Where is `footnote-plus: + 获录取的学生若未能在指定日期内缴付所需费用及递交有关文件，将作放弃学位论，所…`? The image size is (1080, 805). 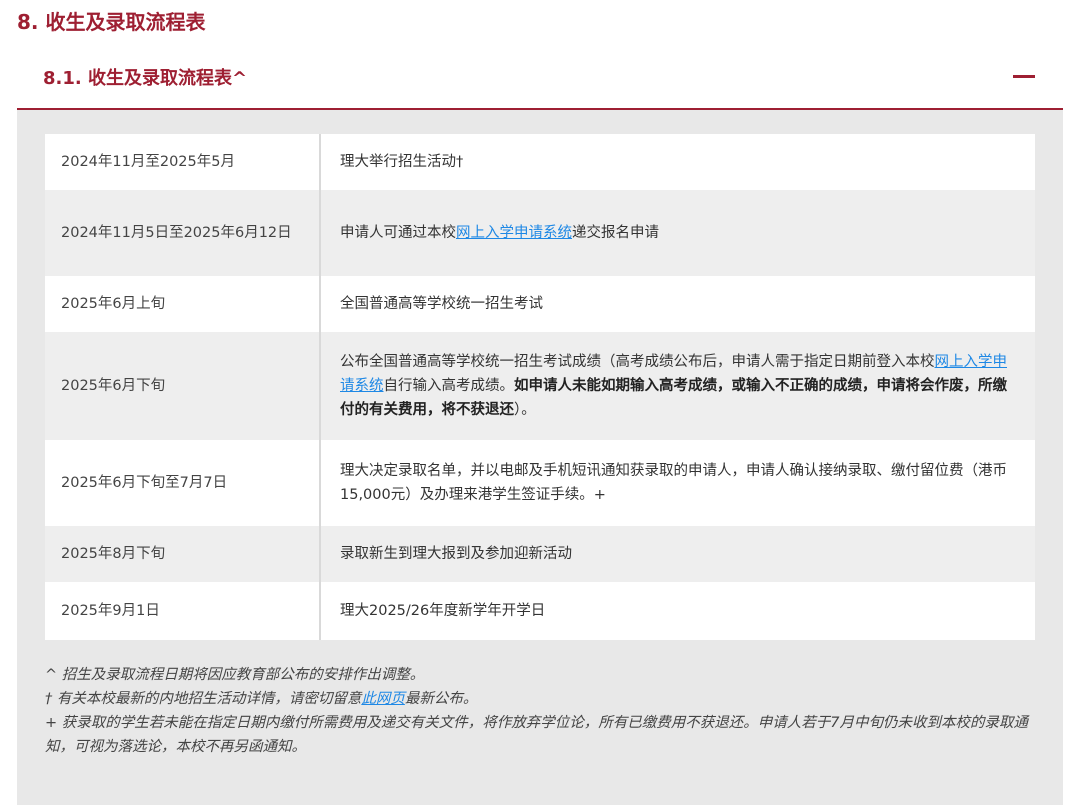
footnote-plus: + 获录取的学生若未能在指定日期内缴付所需费用及递交有关文件，将作放弃学位论，所… is located at coordinates (536, 735).